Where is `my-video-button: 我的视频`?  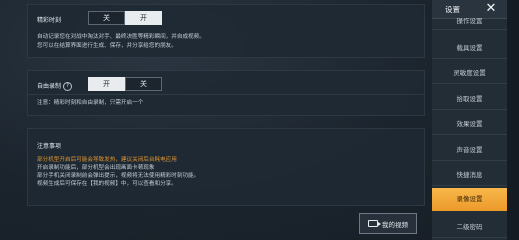
my-video-button: 我的视频 is located at coordinates (388, 223).